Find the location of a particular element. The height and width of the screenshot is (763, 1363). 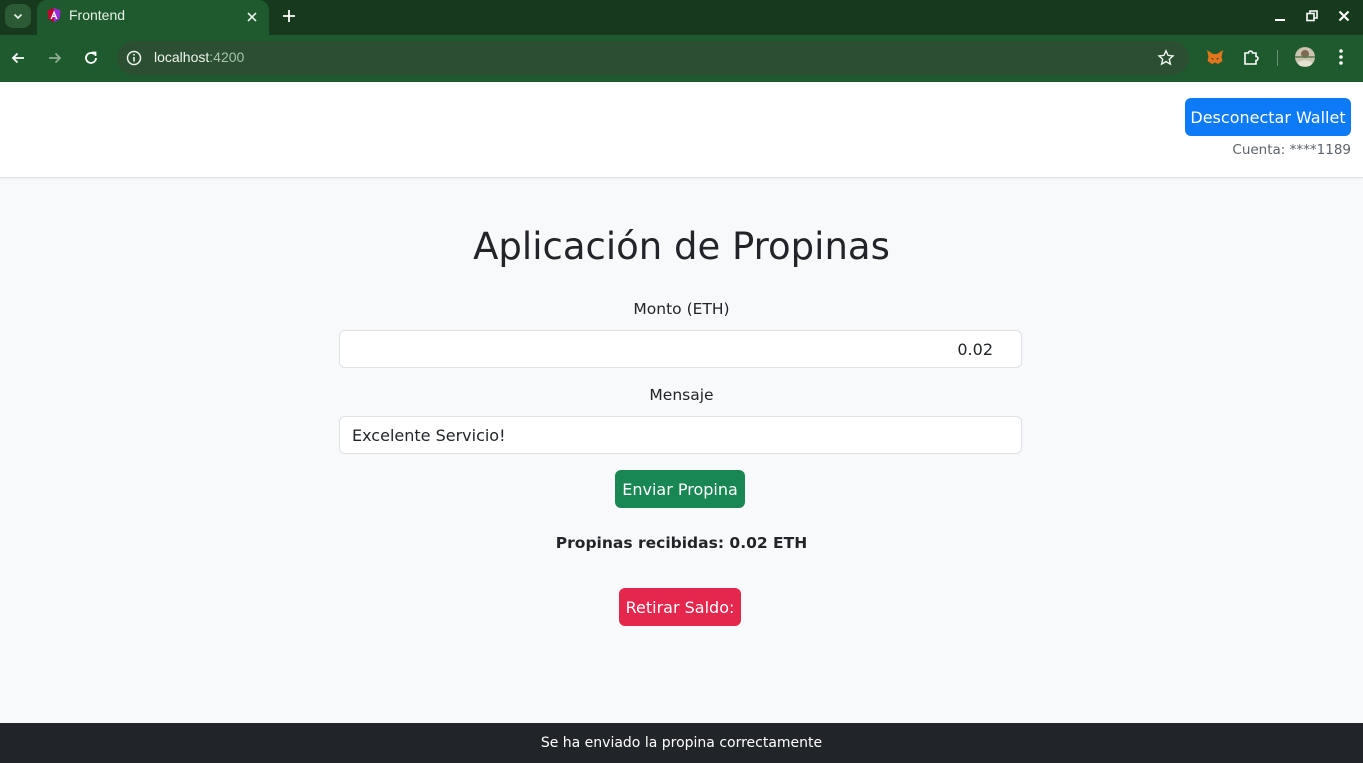

profile-avatar is located at coordinates (1305, 57).